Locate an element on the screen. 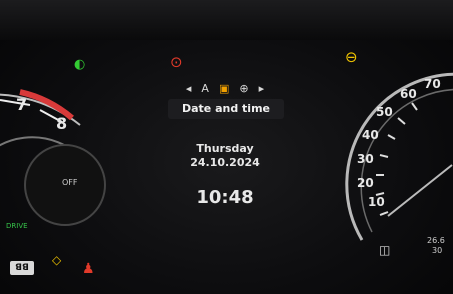 This screenshot has height=294, width=453. nav-car-icon: ▣ is located at coordinates (224, 88).